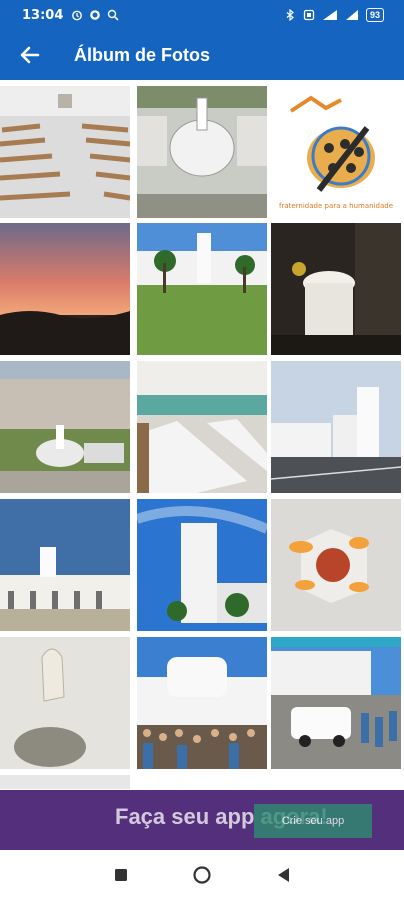 This screenshot has height=900, width=404. What do you see at coordinates (336, 206) in the screenshot?
I see `logo-caption: fraternidade para a humanidade` at bounding box center [336, 206].